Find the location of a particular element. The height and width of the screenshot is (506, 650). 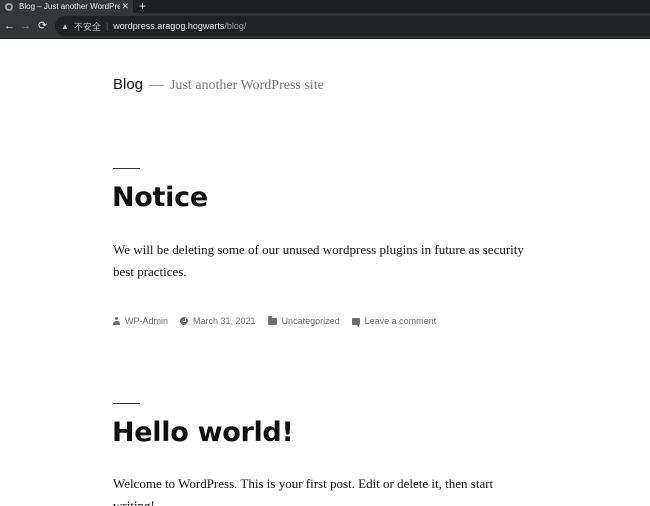

warning-icon: ▲ is located at coordinates (65, 26).